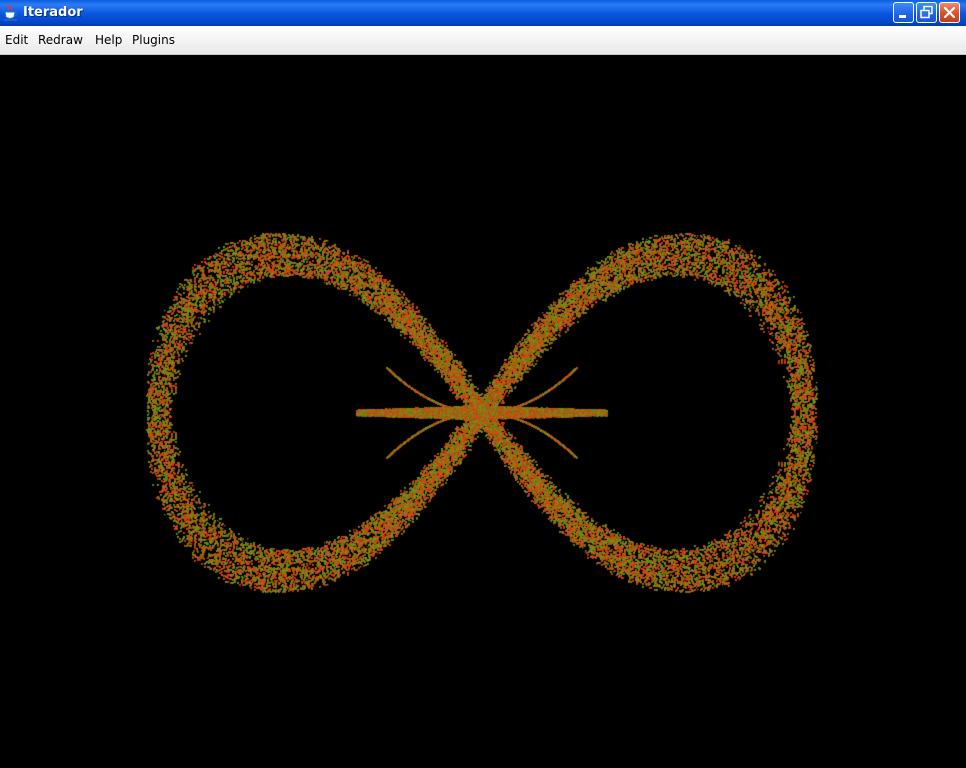  What do you see at coordinates (16, 40) in the screenshot?
I see `menu-edit: Edit` at bounding box center [16, 40].